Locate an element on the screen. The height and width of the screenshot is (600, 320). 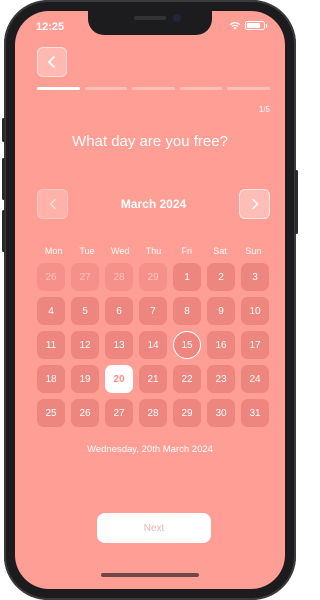
month-navigation: March 2024 is located at coordinates (153, 204).